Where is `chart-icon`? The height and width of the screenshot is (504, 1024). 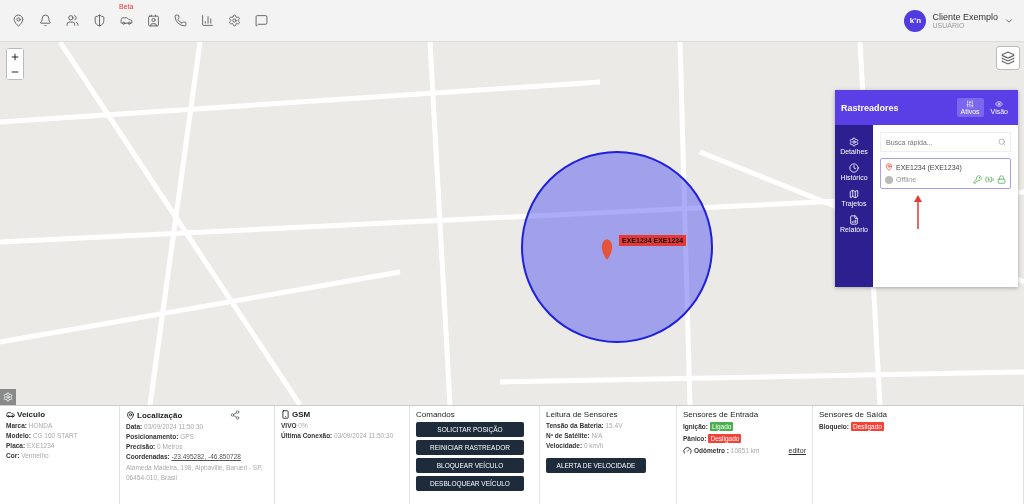
chart-icon is located at coordinates (207, 20).